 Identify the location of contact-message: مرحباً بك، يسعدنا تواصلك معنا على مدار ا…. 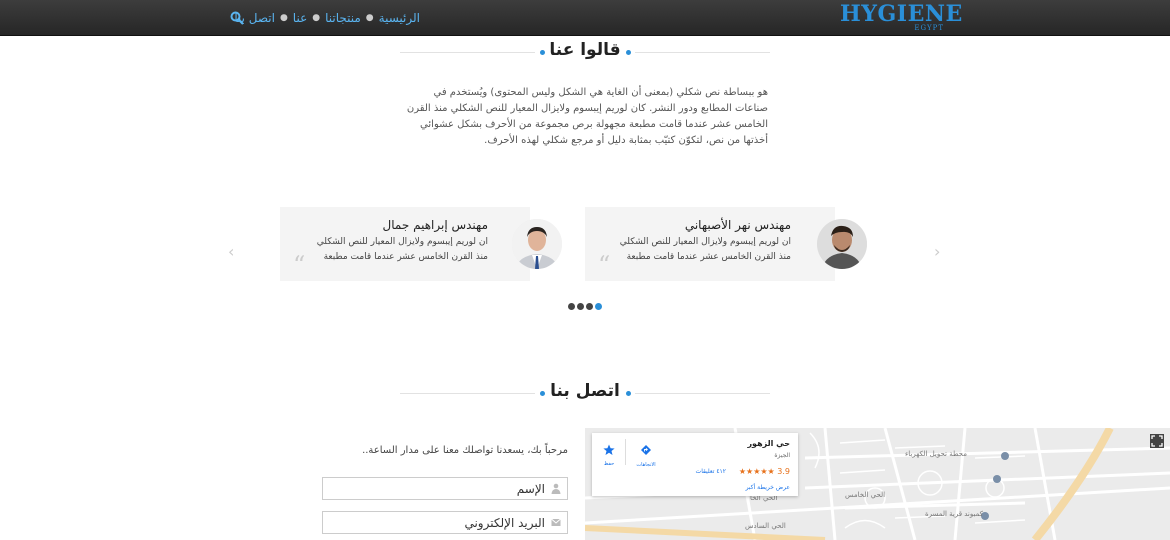
(465, 450).